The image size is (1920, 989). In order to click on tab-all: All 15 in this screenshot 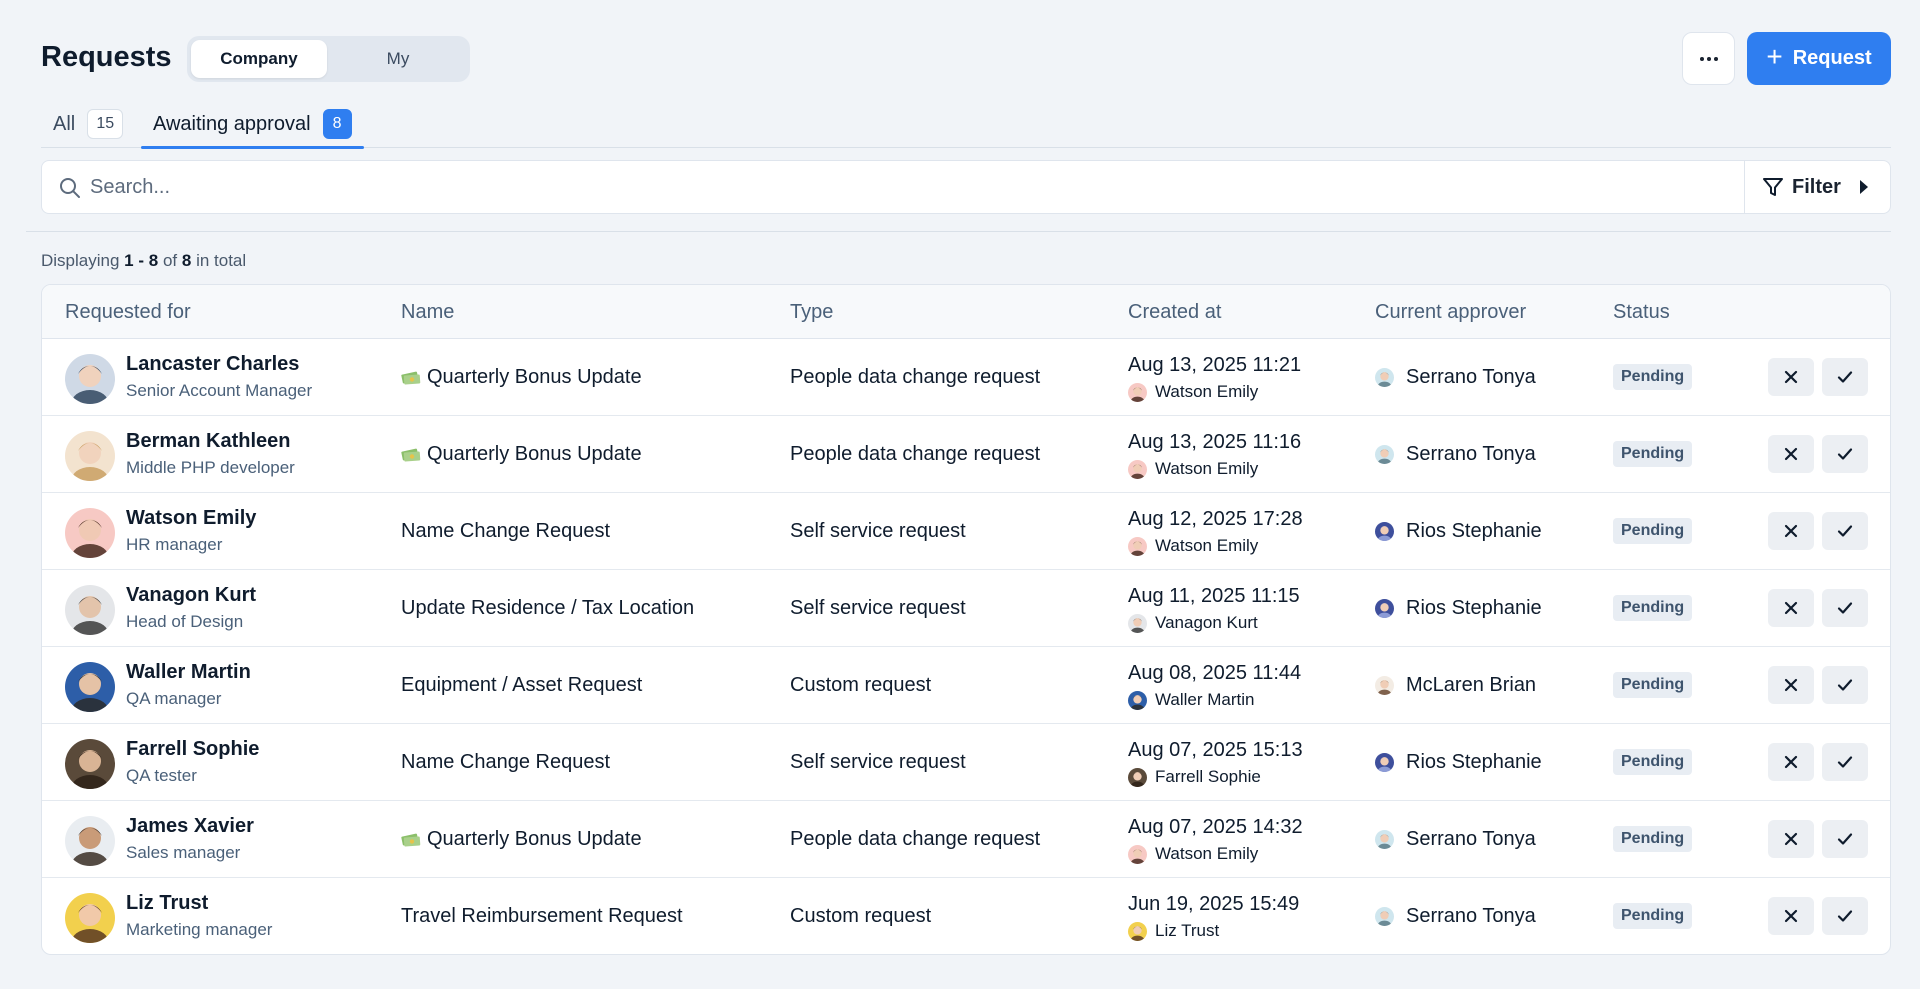, I will do `click(88, 124)`.